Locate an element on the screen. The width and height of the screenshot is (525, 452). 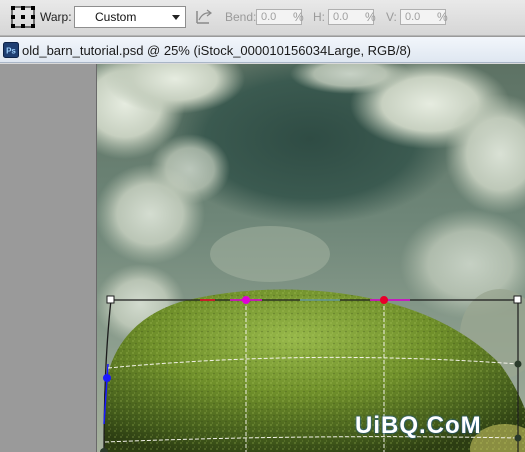
warp-style-value: Custom is located at coordinates (116, 17).